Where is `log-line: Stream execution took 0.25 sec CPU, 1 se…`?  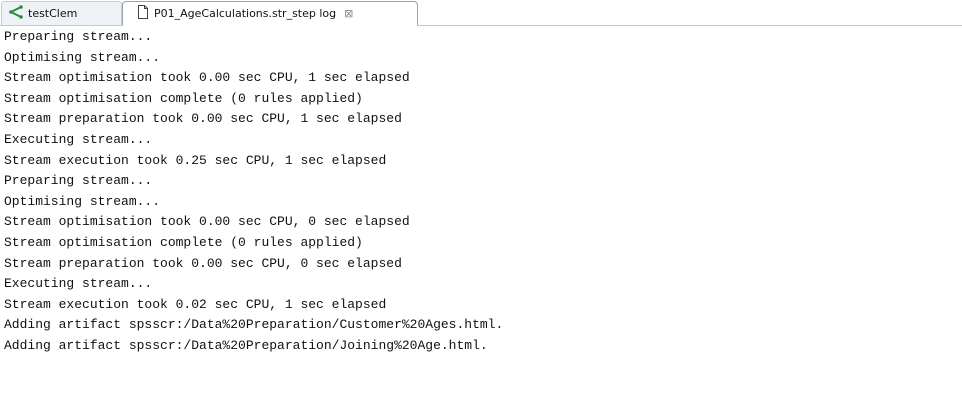 log-line: Stream execution took 0.25 sec CPU, 1 se… is located at coordinates (195, 160).